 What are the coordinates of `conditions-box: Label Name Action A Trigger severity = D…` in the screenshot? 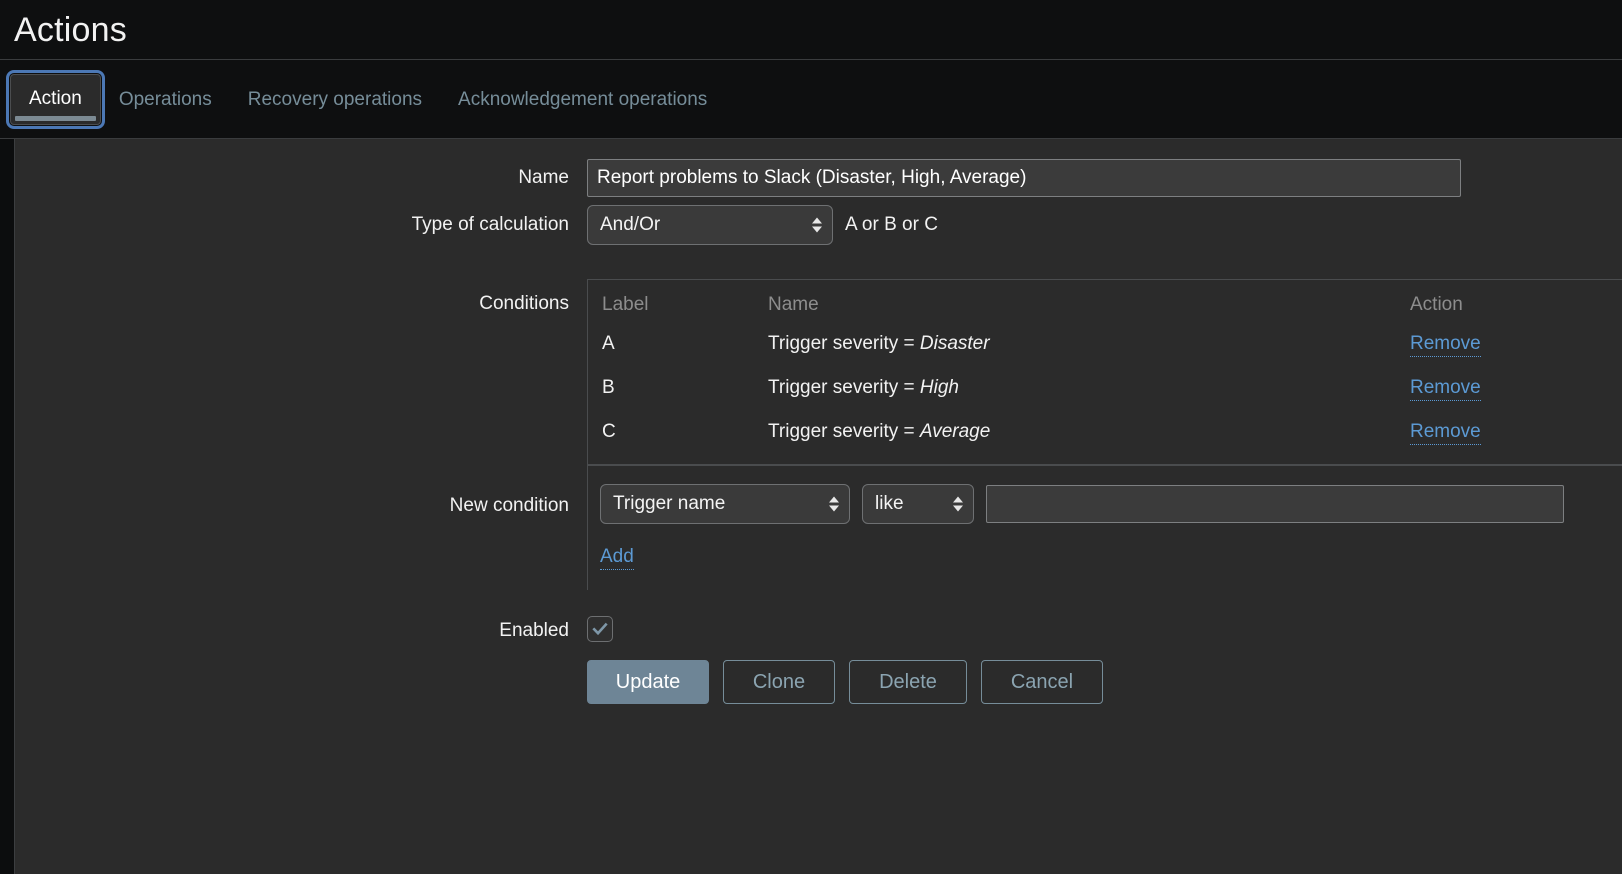 It's located at (1104, 372).